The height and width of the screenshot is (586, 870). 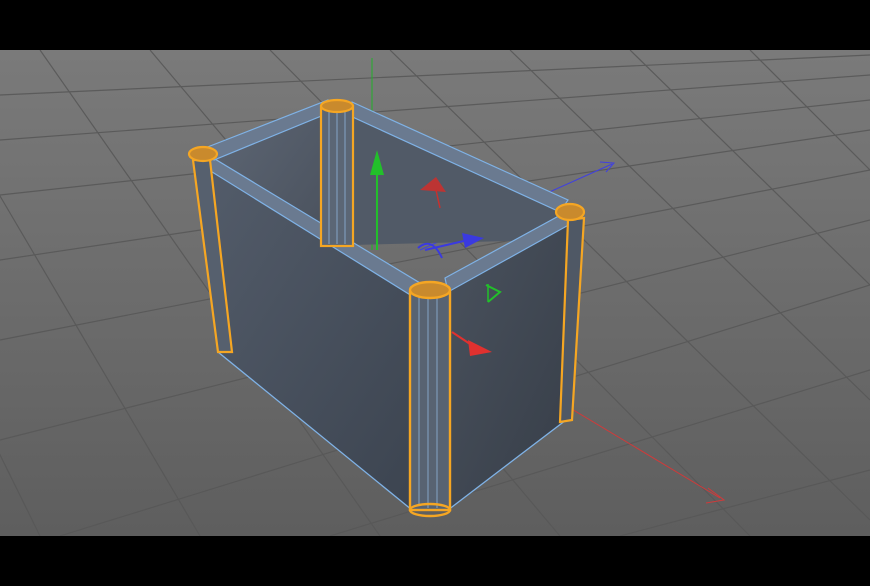 What do you see at coordinates (337, 173) in the screenshot?
I see `back-corner-post` at bounding box center [337, 173].